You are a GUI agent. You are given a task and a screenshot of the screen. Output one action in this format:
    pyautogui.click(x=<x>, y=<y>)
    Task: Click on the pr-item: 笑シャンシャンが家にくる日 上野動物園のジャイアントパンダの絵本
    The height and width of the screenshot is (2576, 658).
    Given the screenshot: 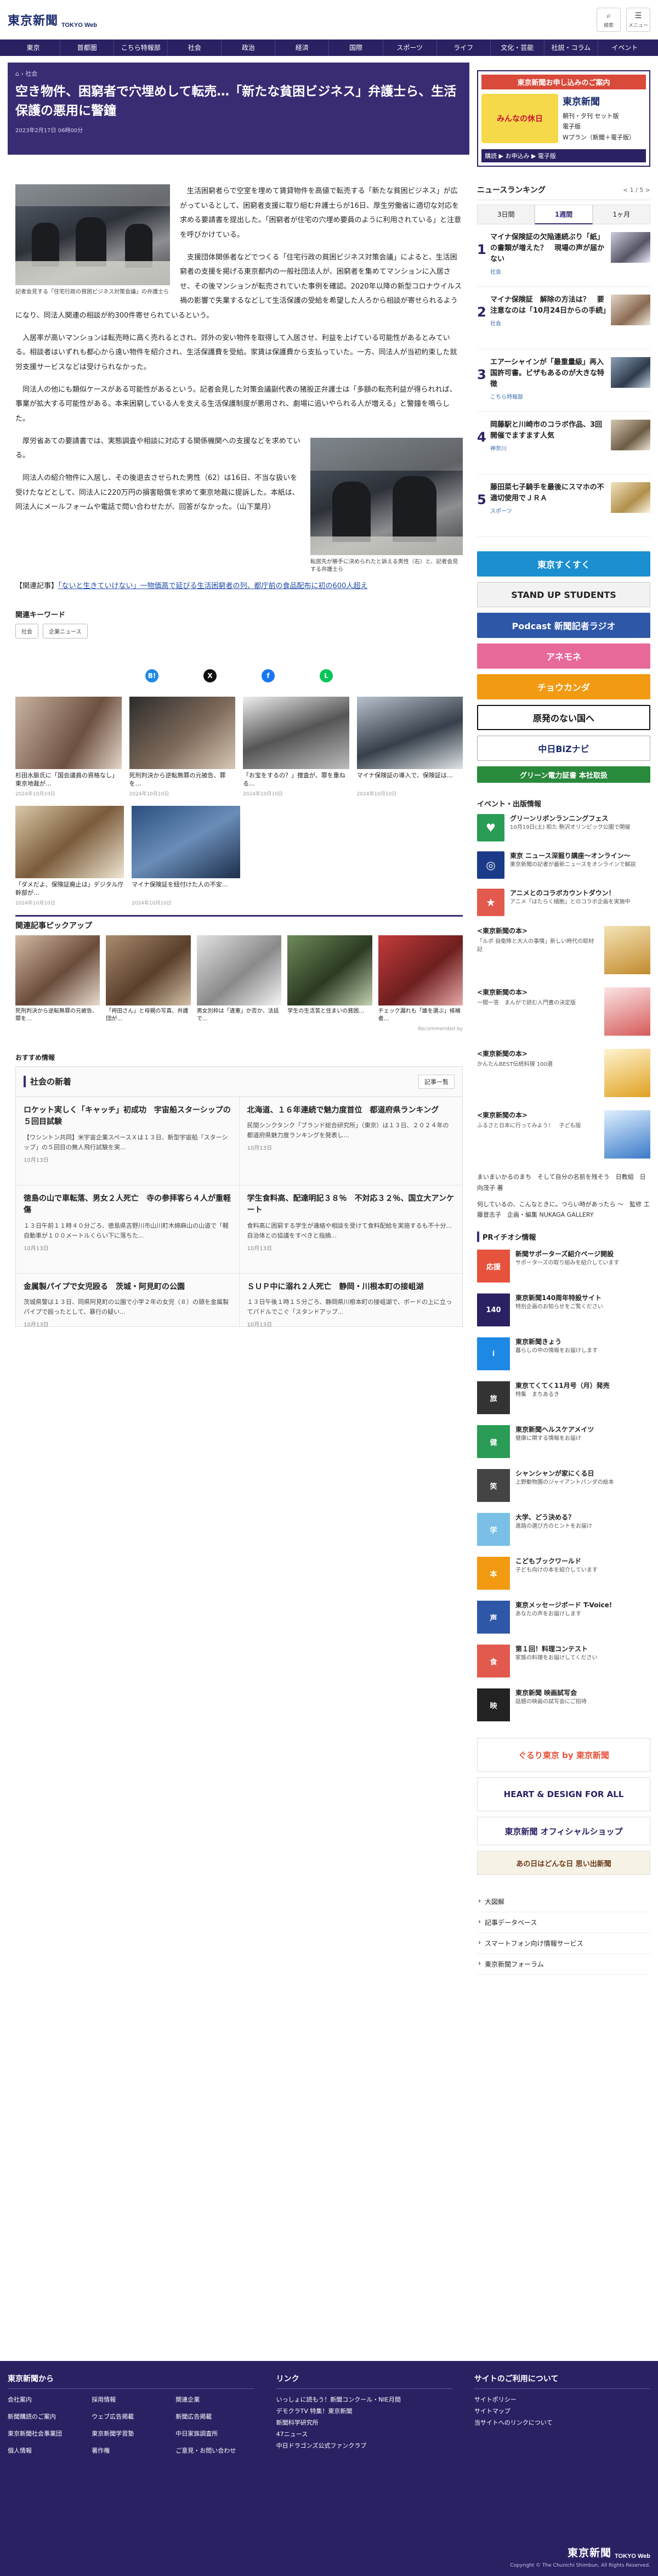 What is the action you would take?
    pyautogui.click(x=563, y=1486)
    